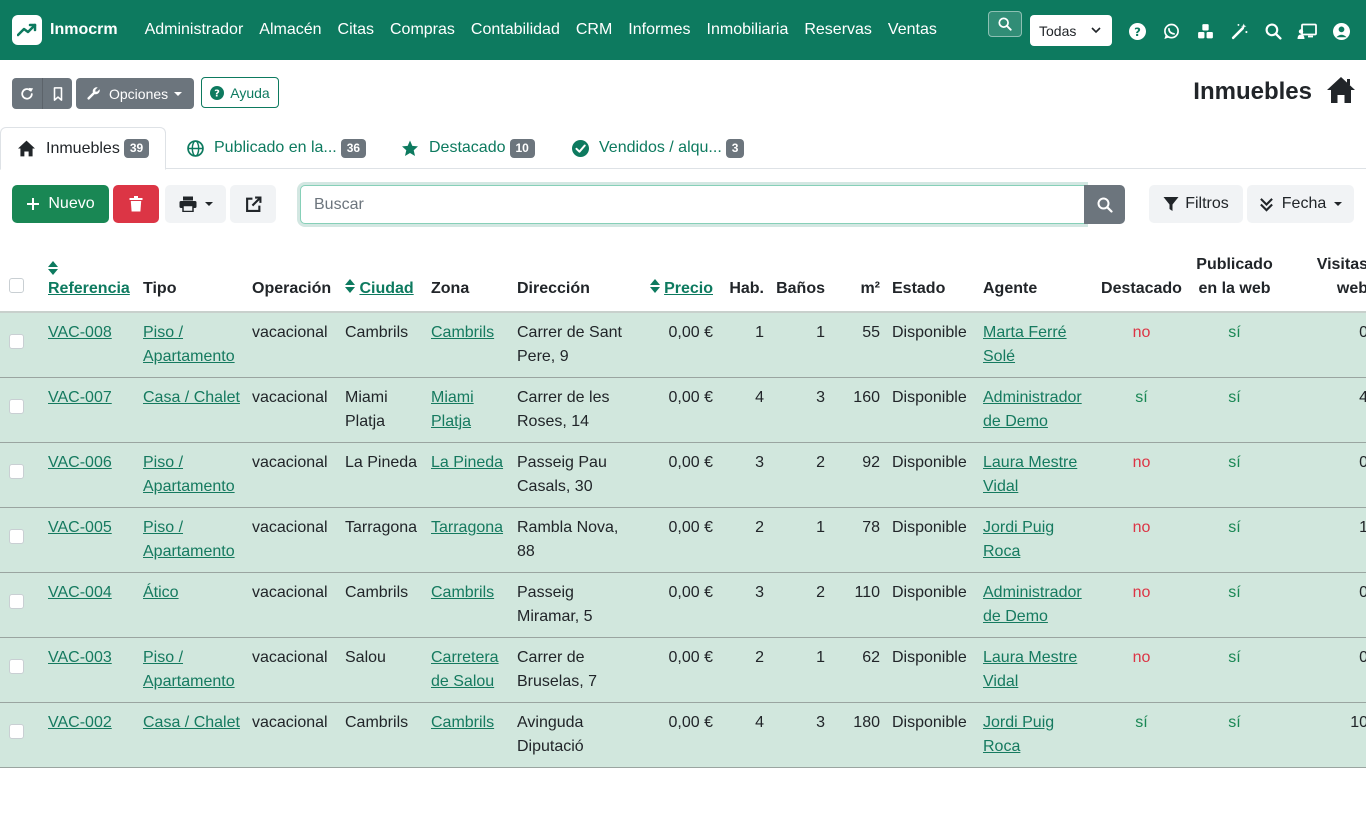  Describe the element at coordinates (658, 148) in the screenshot. I see `tab-vendidos-alquilados: Vendidos / alqu... 3` at that location.